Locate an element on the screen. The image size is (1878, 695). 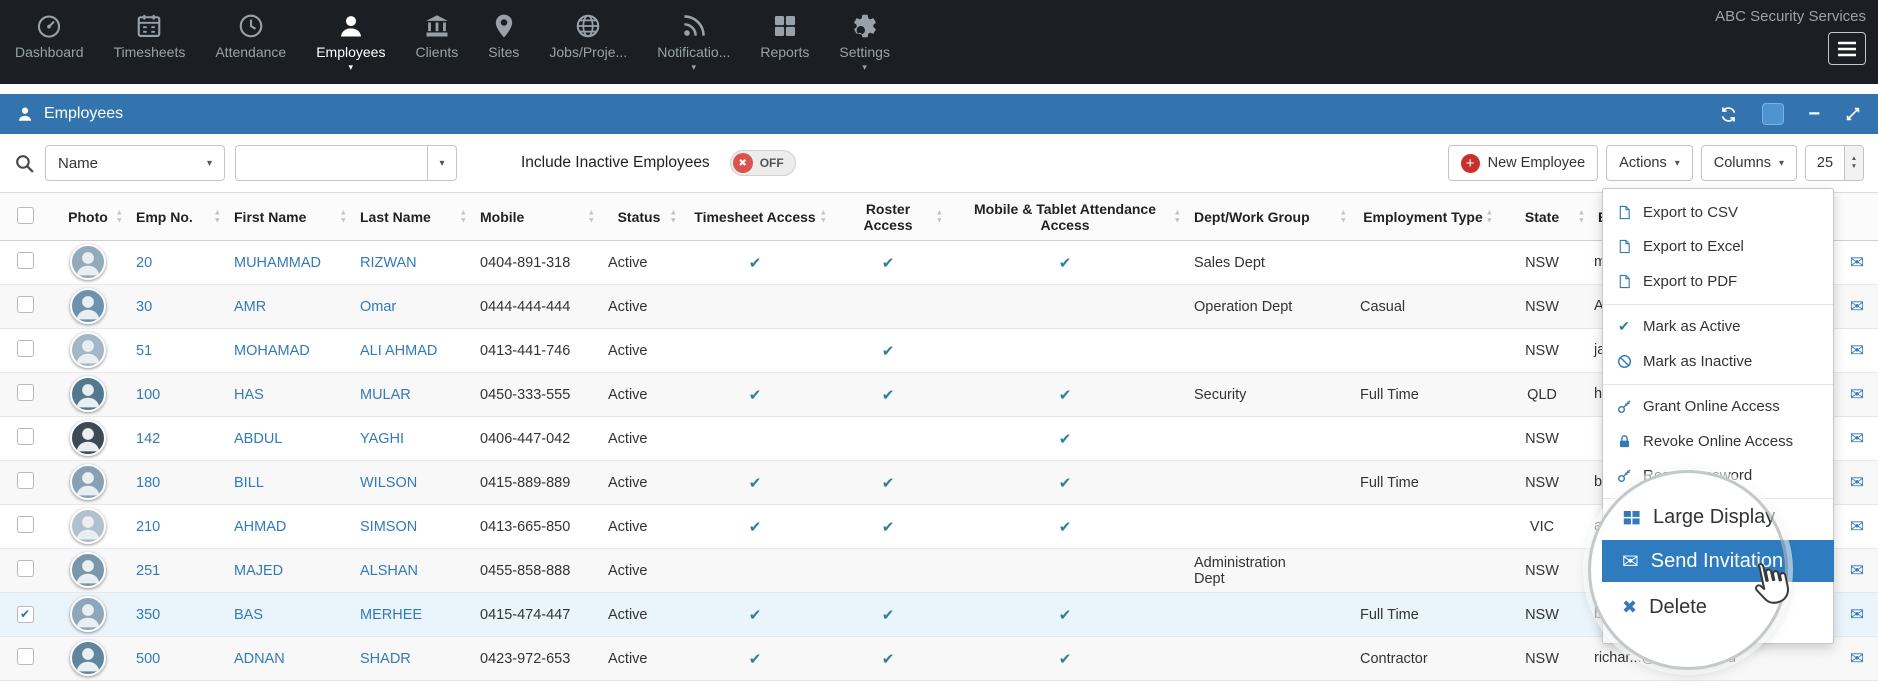
emp-no-link: 500 is located at coordinates (148, 659).